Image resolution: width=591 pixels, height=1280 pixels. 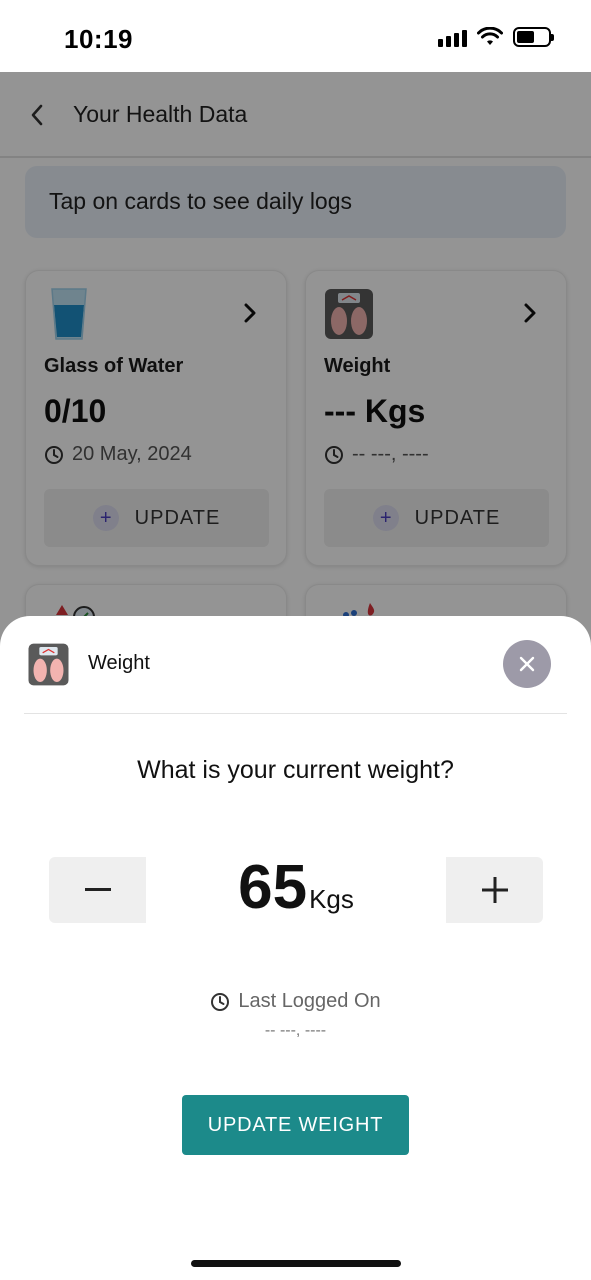 What do you see at coordinates (98, 39) in the screenshot?
I see `status-time: 10:19` at bounding box center [98, 39].